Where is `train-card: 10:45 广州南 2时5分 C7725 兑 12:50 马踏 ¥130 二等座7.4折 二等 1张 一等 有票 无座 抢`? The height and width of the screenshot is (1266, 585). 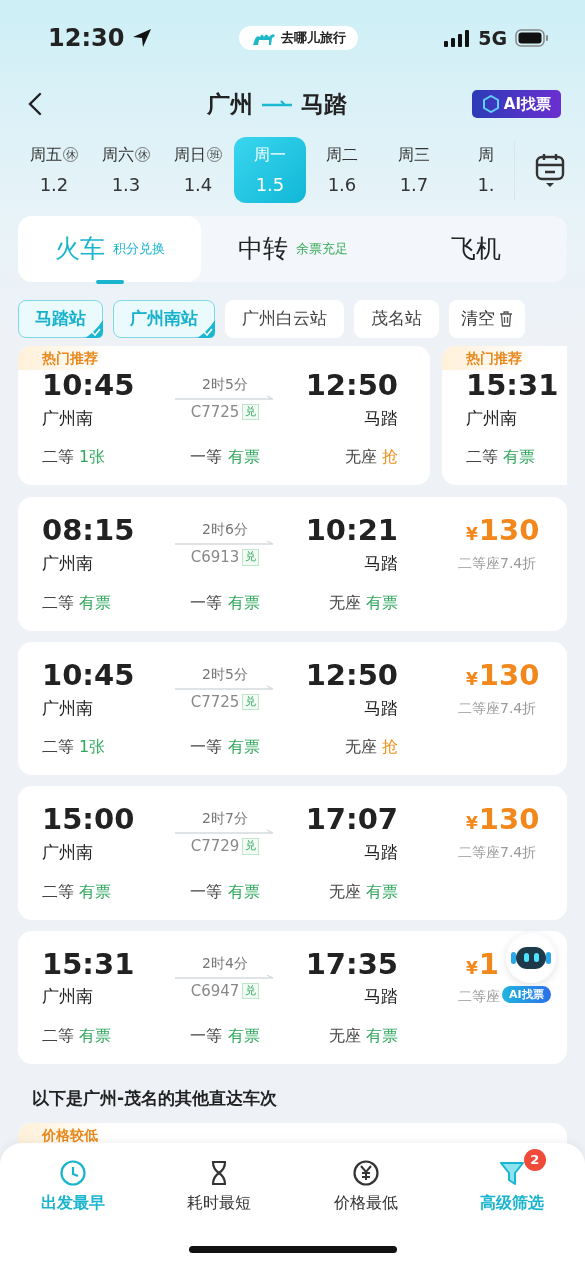
train-card: 10:45 广州南 2时5分 C7725 兑 12:50 马踏 ¥130 二等座7.4折 二等 1张 一等 有票 无座 抢 is located at coordinates (292, 708).